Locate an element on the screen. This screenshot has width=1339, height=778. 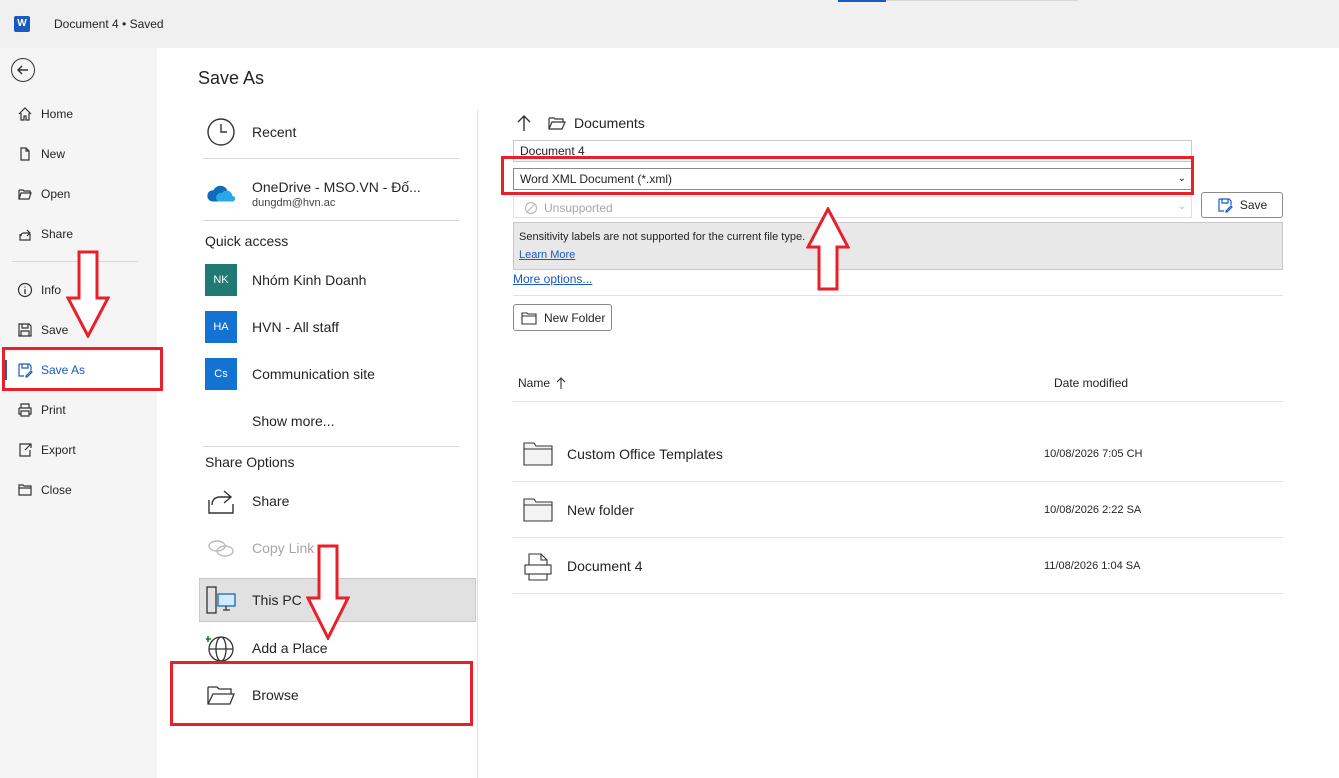
document-icon is located at coordinates (538, 566).